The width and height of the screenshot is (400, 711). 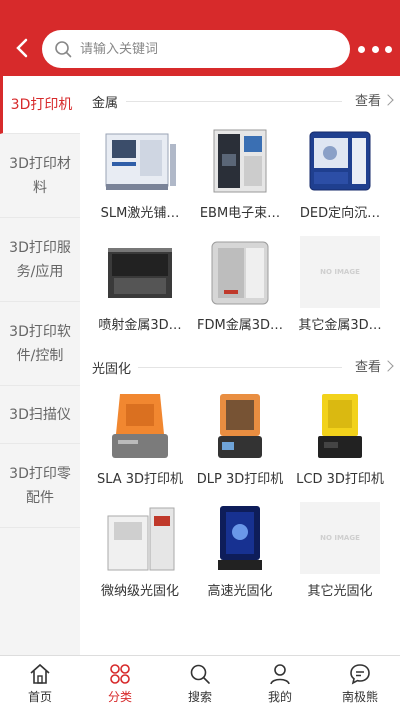 I want to click on chevron-left-icon, so click(x=22, y=48).